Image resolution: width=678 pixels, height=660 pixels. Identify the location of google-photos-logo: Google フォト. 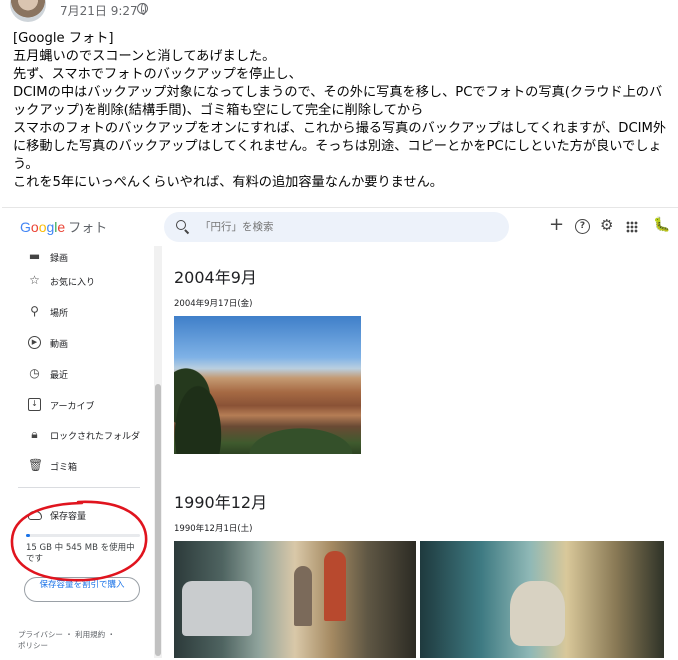
(63, 226).